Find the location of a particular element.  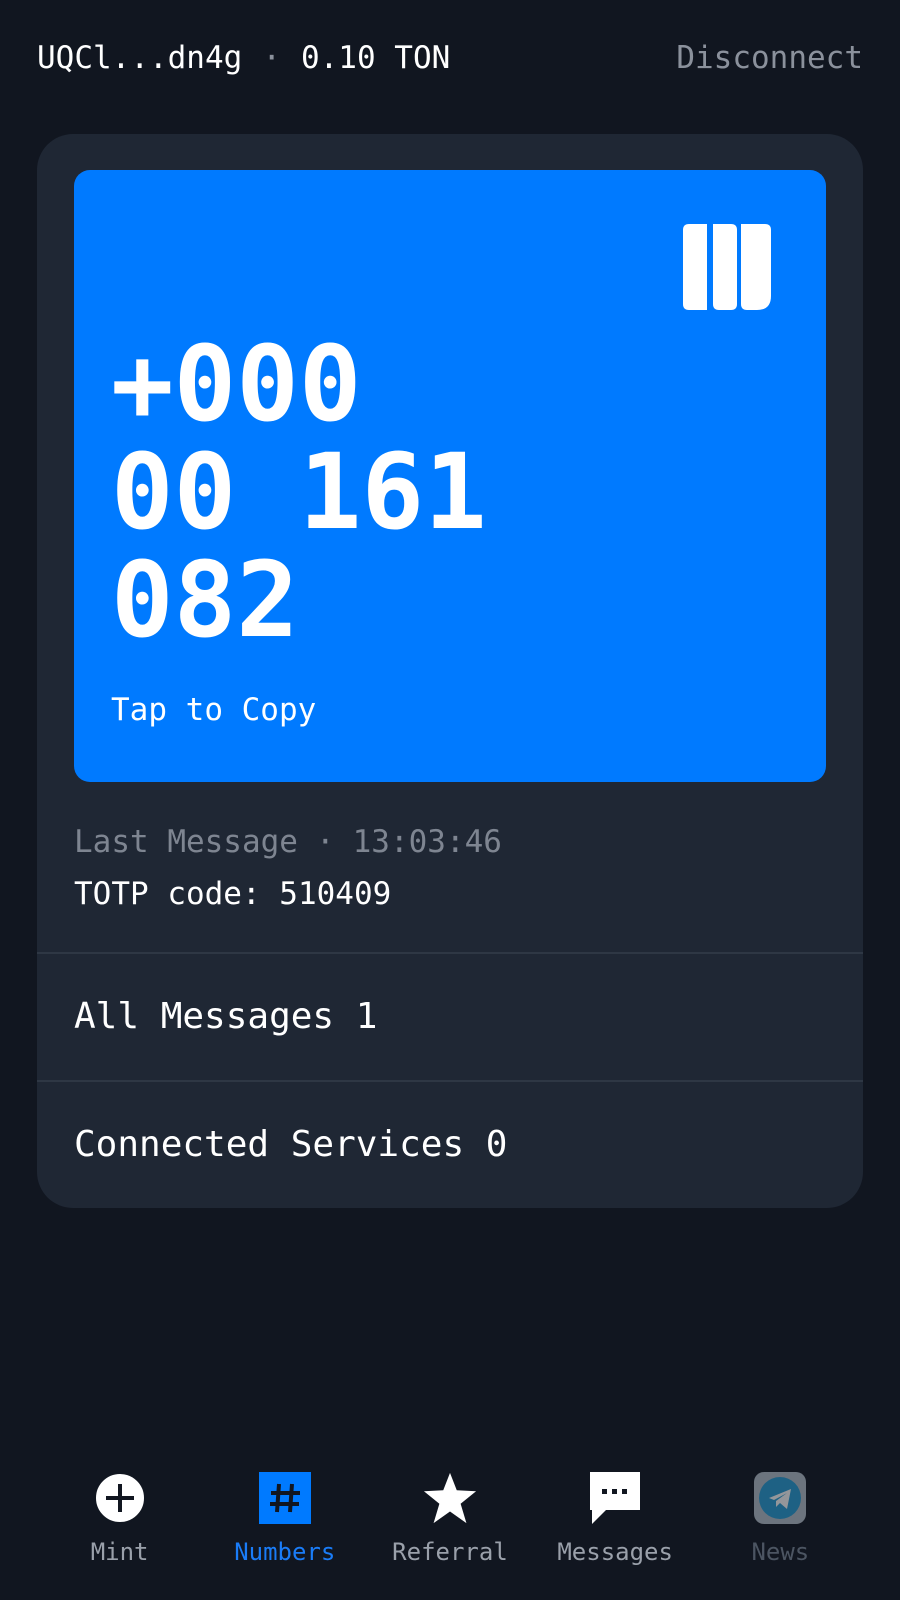

last-message-header: Last Message · 13:03:46 is located at coordinates (288, 842).